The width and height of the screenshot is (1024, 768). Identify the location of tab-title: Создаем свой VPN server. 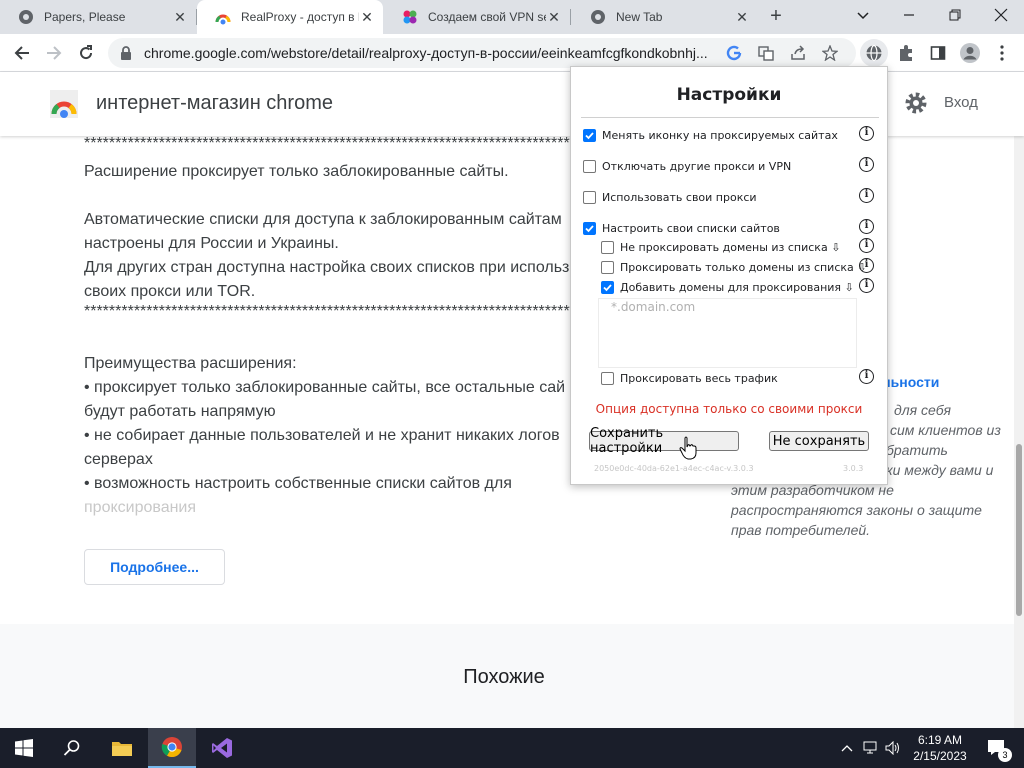
(487, 17).